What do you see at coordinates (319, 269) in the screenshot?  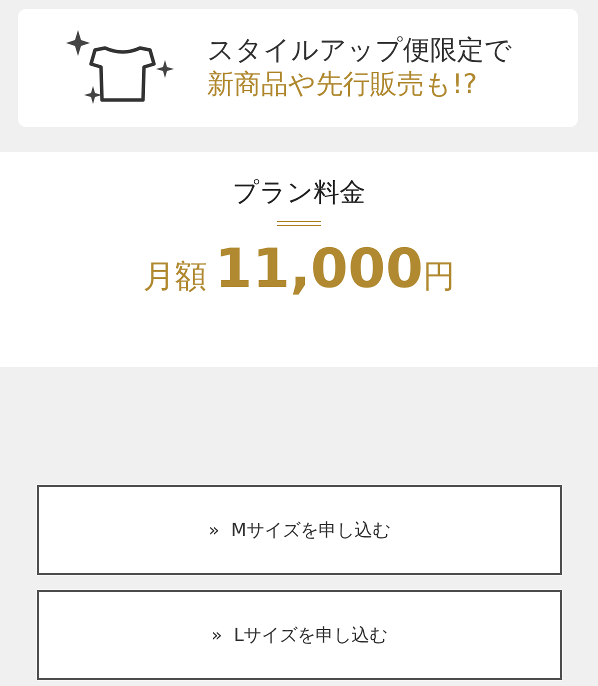 I see `price-amount: 11,000` at bounding box center [319, 269].